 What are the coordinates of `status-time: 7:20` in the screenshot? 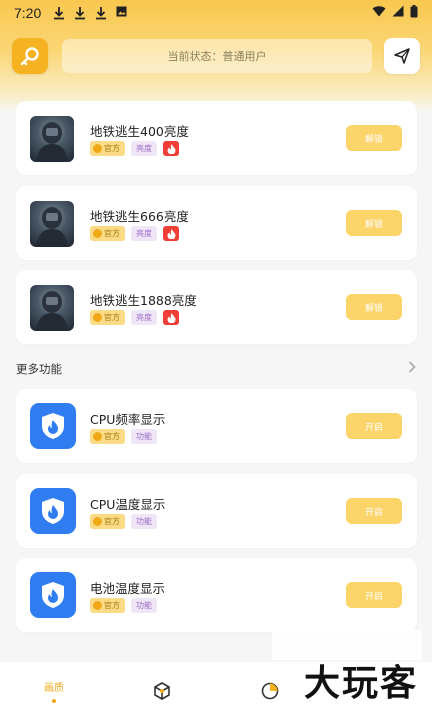 It's located at (28, 13).